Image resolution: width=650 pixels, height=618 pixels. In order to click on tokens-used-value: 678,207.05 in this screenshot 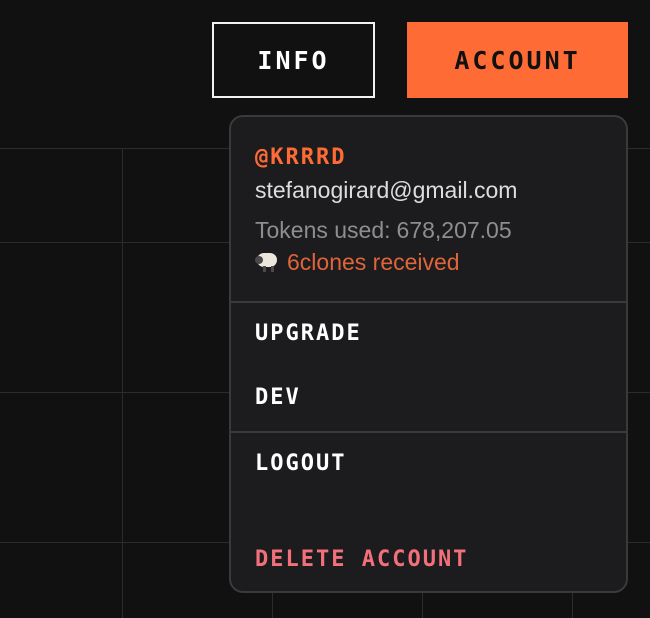, I will do `click(454, 230)`.